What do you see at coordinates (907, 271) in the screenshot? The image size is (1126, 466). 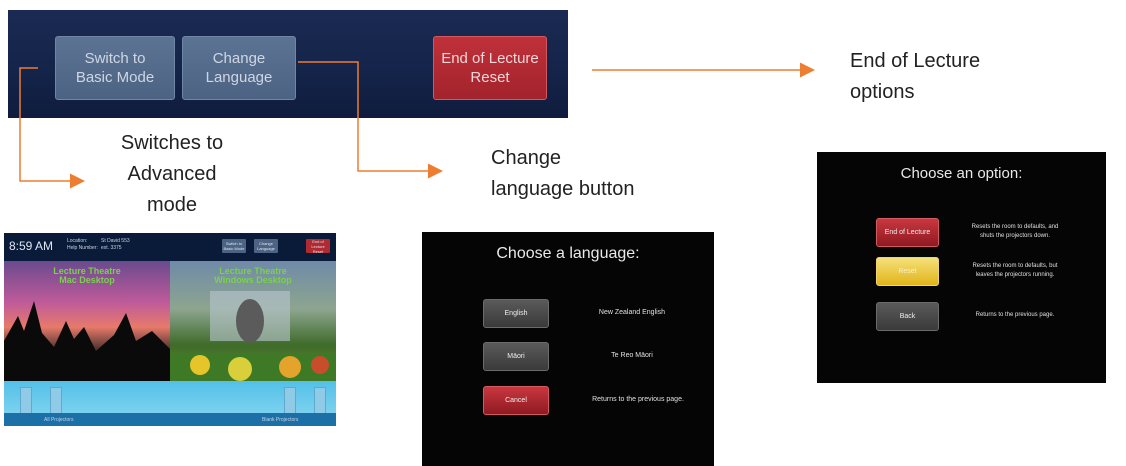 I see `reset-button: Reset` at bounding box center [907, 271].